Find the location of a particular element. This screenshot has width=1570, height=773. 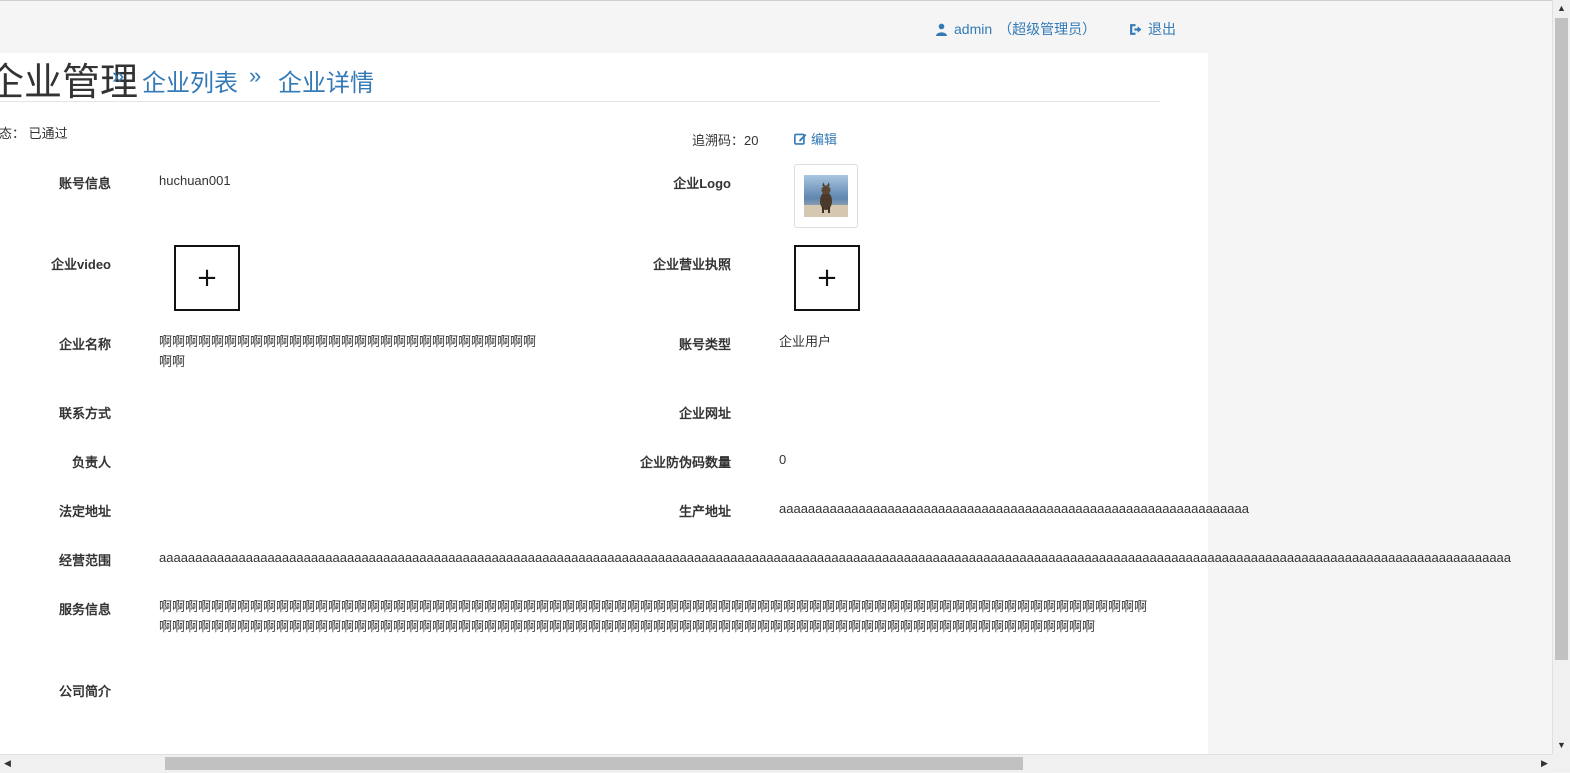

scroll-up-arrow-icon: ▲ is located at coordinates (1561, 8).